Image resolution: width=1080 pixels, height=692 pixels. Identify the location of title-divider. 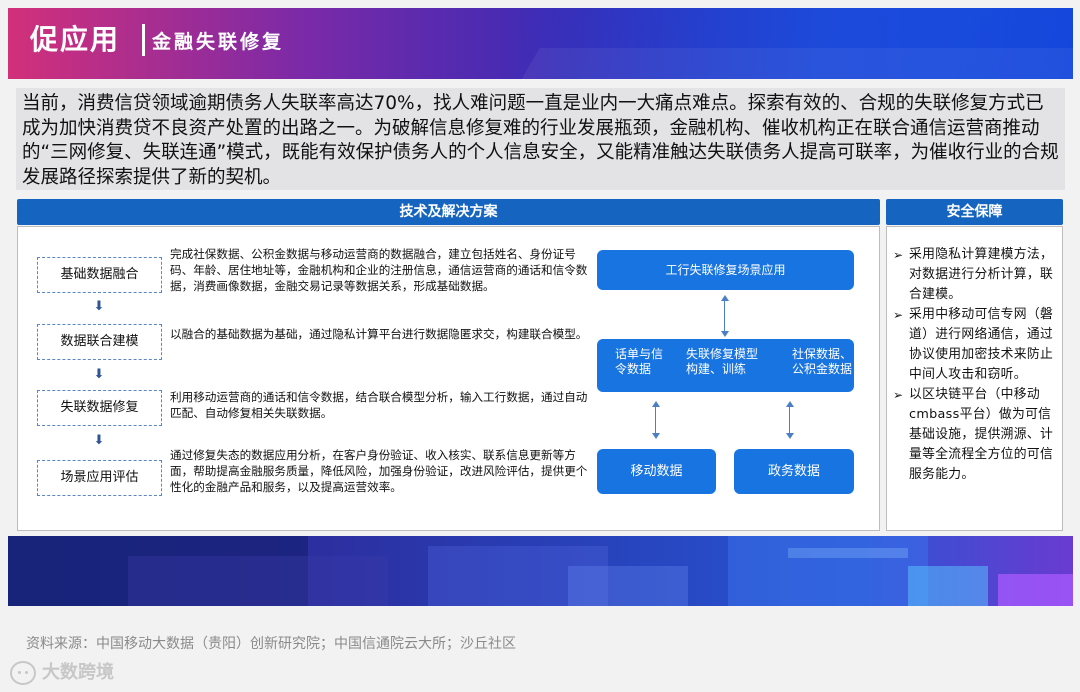
(143, 40).